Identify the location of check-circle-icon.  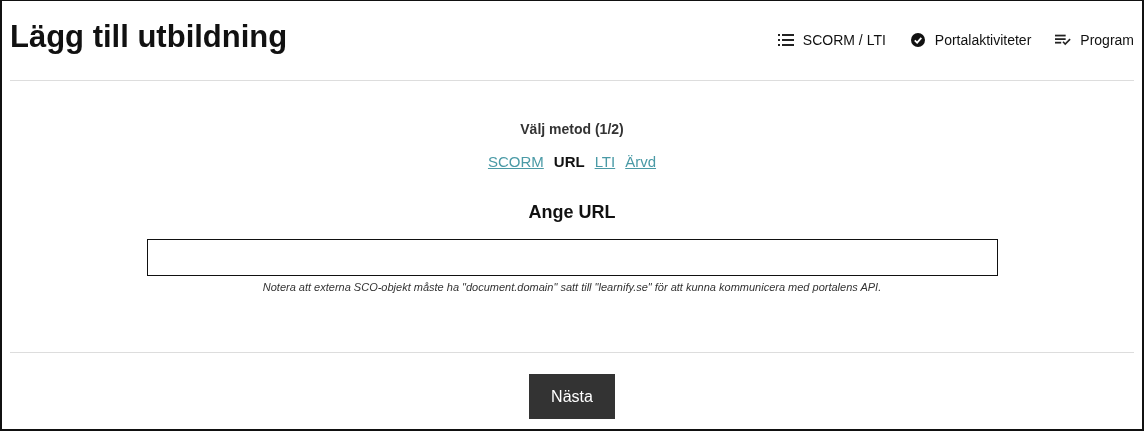
(917, 40).